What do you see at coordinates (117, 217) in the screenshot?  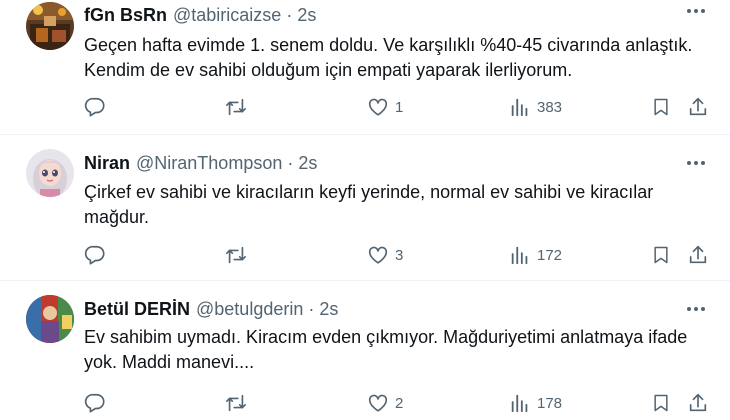 I see `post-text-line: mağdur.` at bounding box center [117, 217].